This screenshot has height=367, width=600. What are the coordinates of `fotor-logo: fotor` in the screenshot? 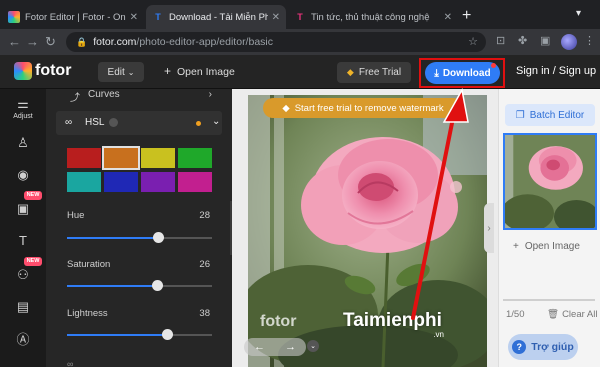 It's located at (42, 71).